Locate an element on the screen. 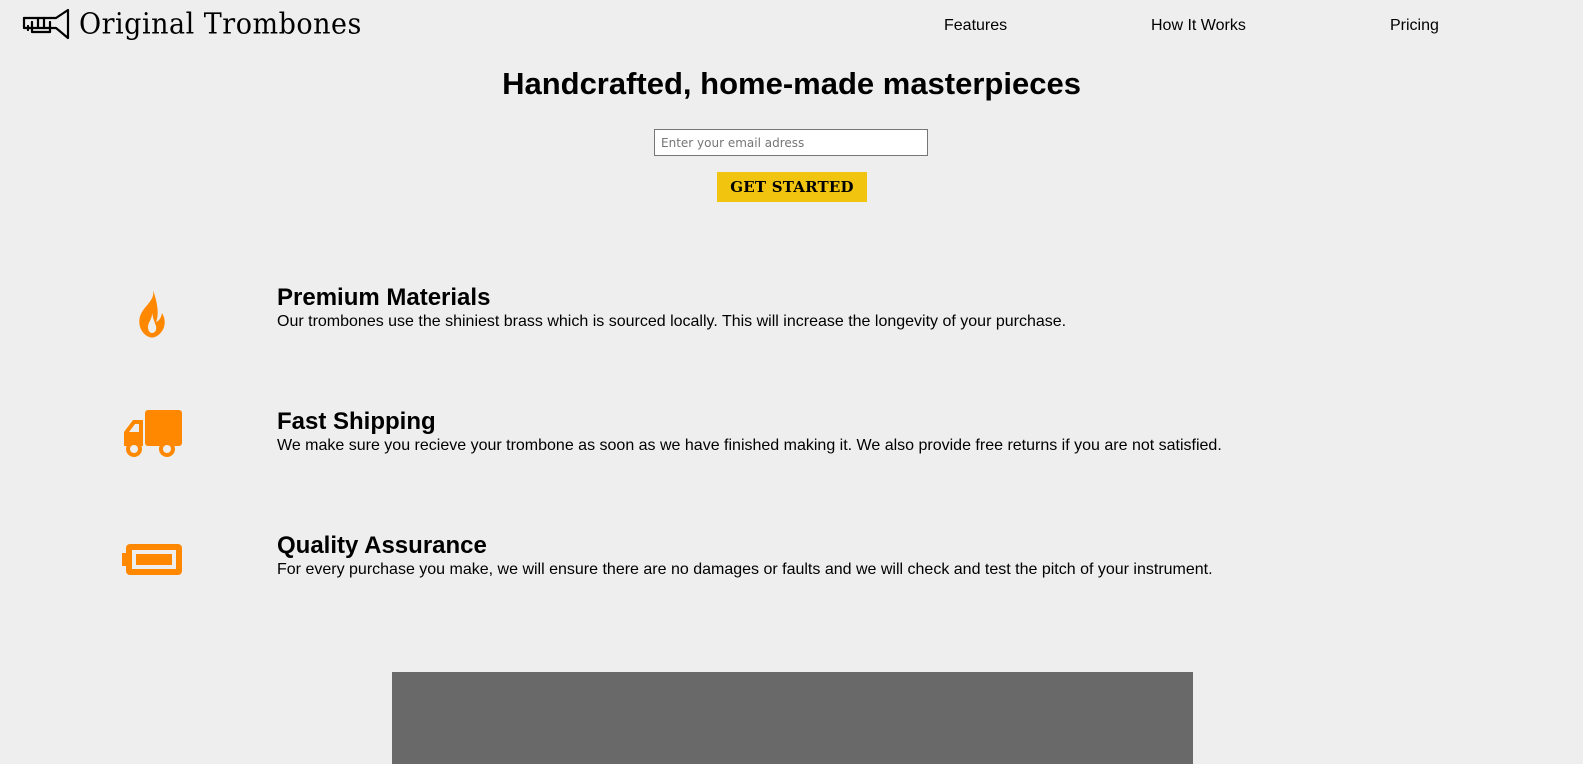  nav-link-pricing: Pricing is located at coordinates (1414, 26).